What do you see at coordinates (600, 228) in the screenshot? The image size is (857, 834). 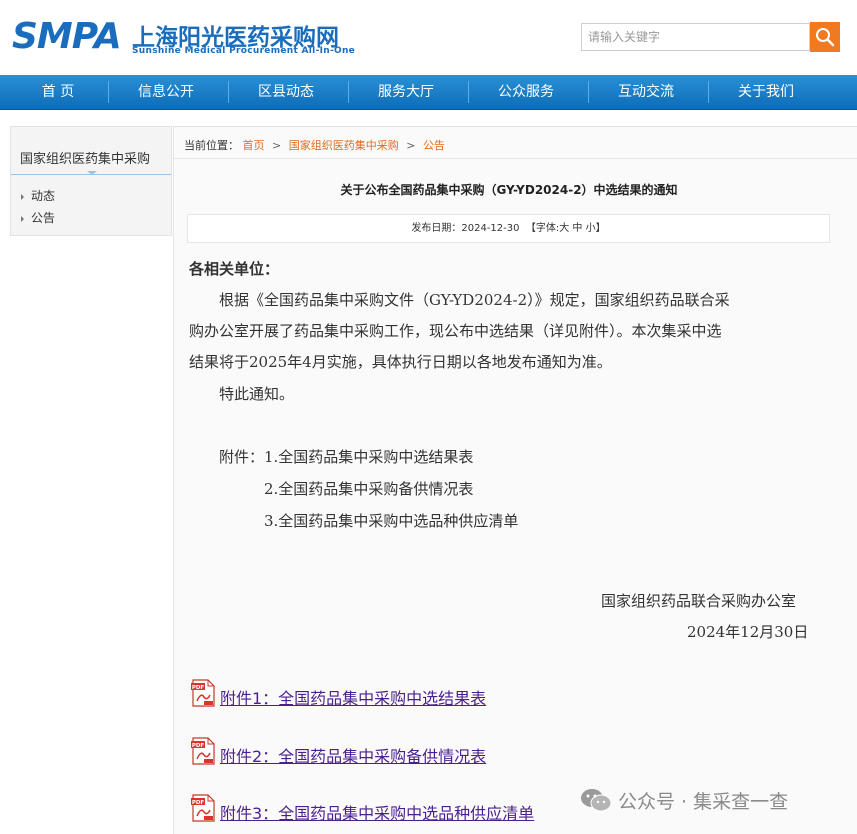 I see `font-size-close: 】` at bounding box center [600, 228].